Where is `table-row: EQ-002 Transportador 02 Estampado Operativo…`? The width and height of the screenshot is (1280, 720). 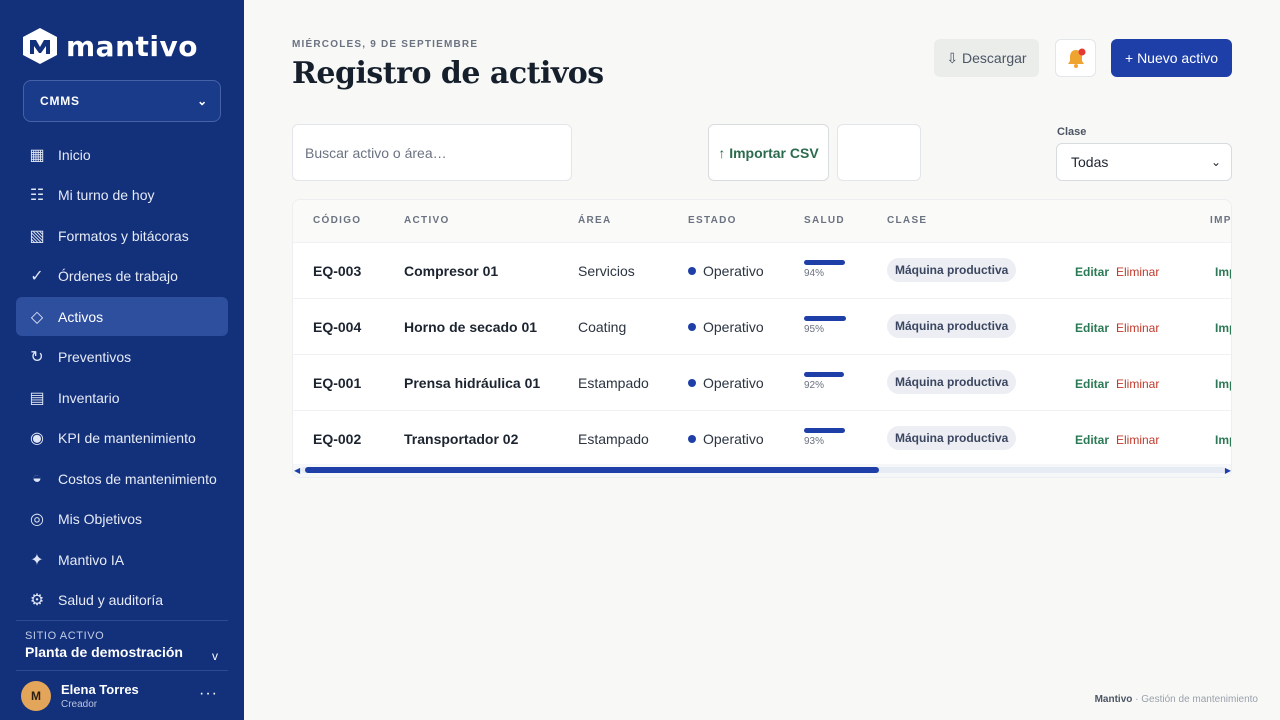
table-row: EQ-002 Transportador 02 Estampado Operativo… is located at coordinates (762, 438).